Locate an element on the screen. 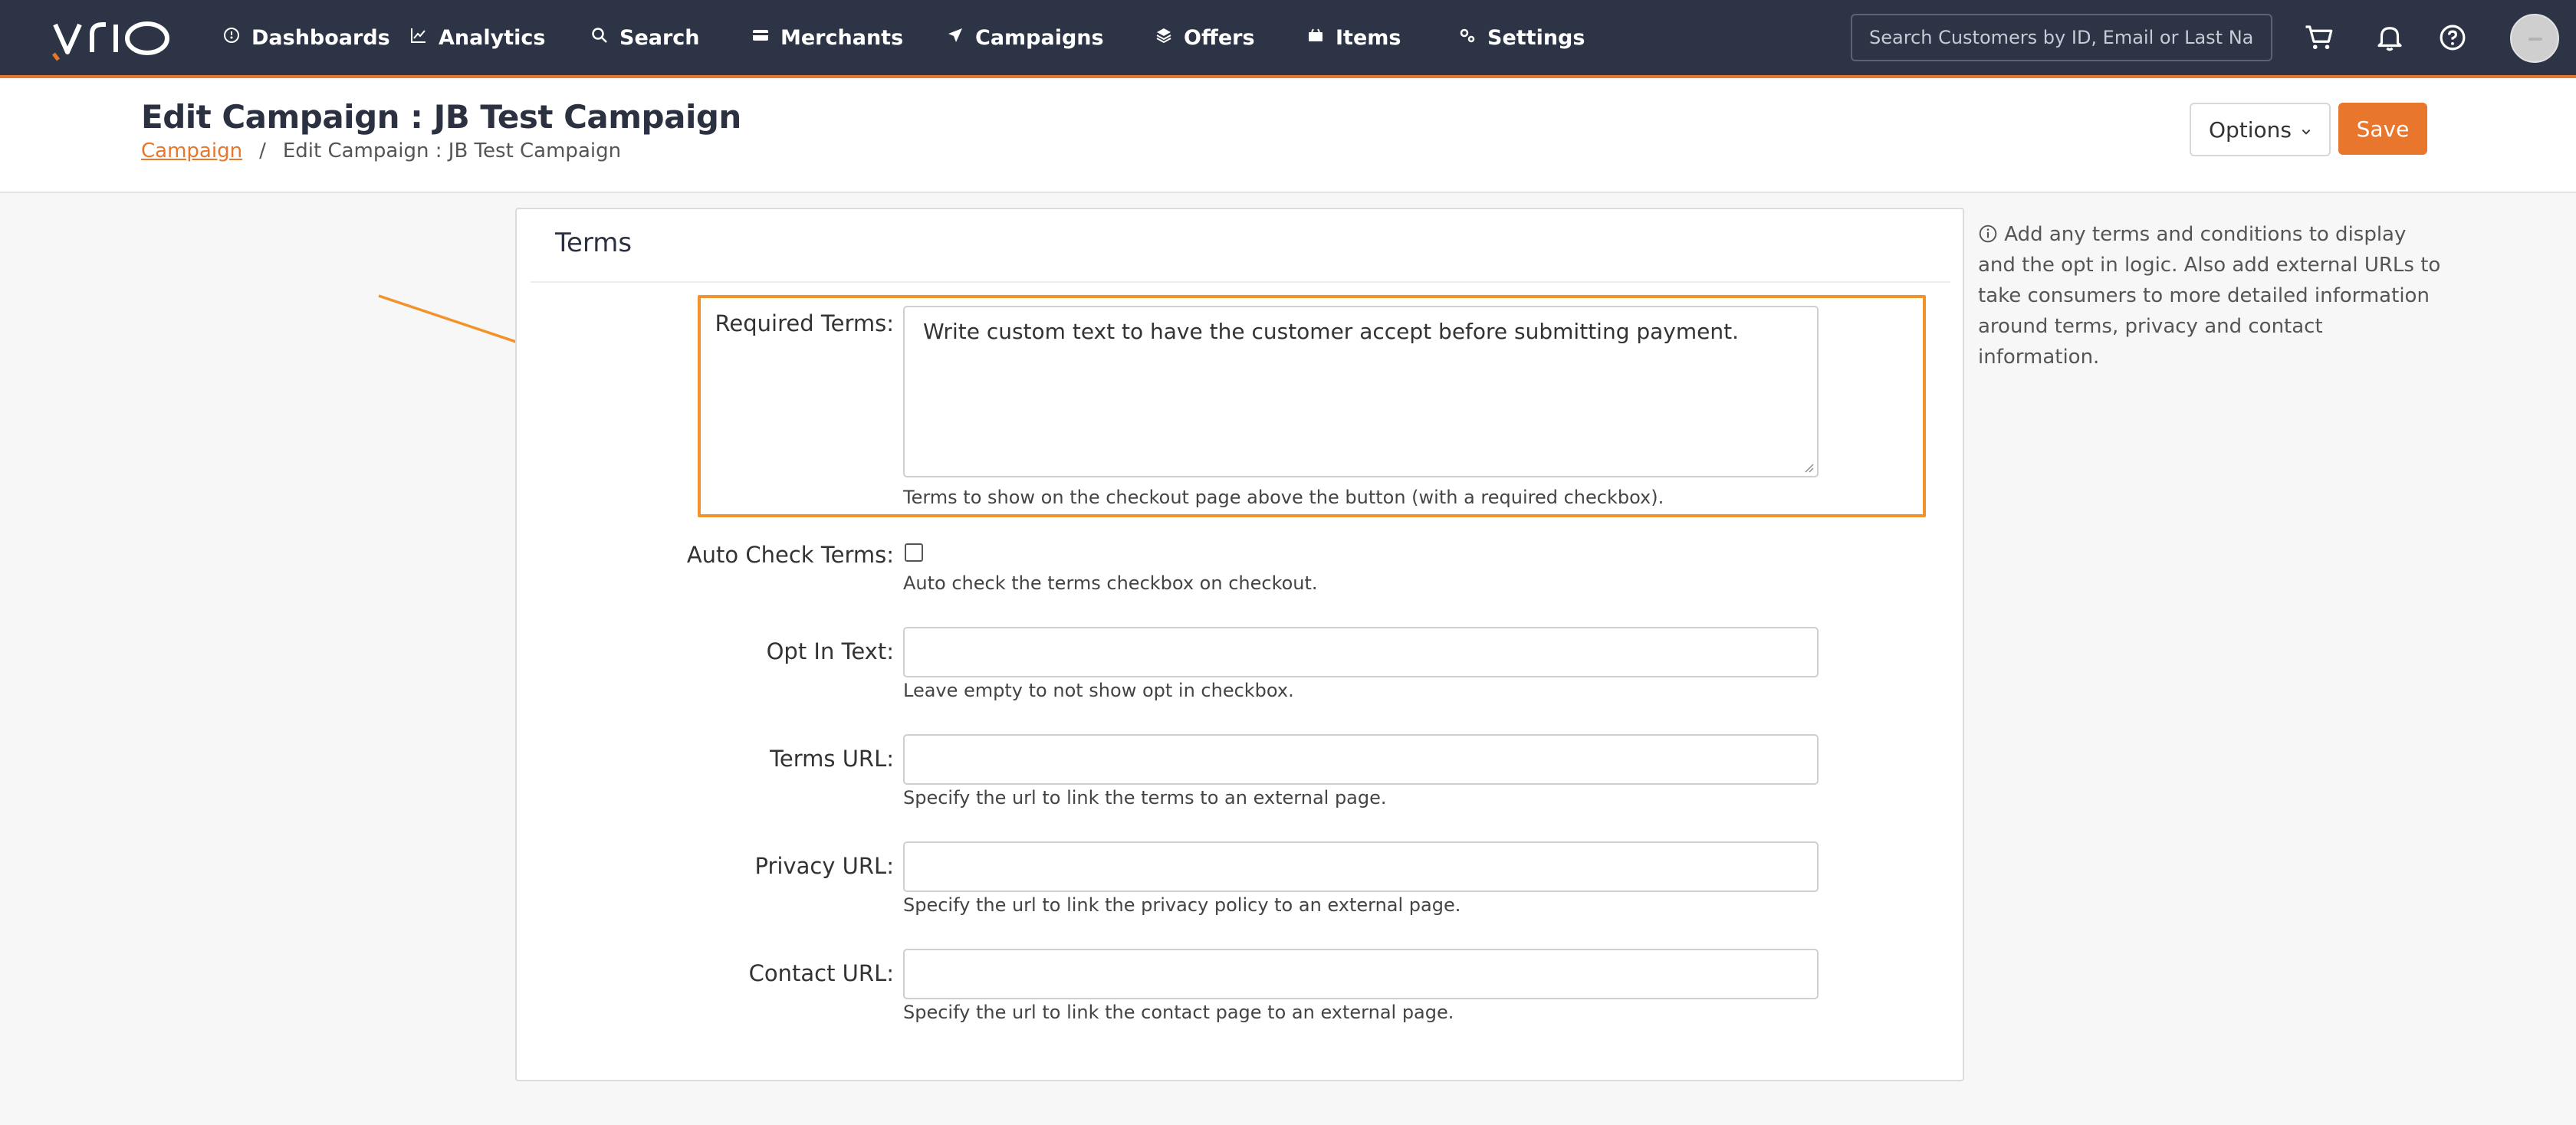 The image size is (2576, 1125). card-title: Terms is located at coordinates (594, 243).